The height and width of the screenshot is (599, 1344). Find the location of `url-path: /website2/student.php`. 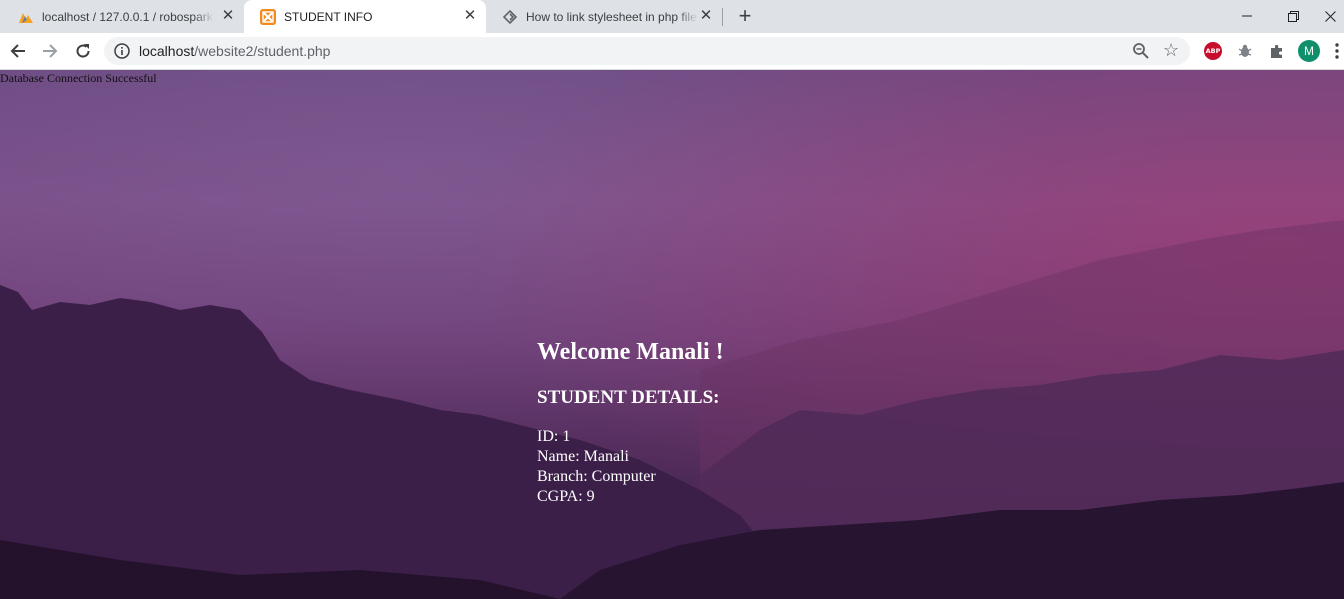

url-path: /website2/student.php is located at coordinates (262, 51).